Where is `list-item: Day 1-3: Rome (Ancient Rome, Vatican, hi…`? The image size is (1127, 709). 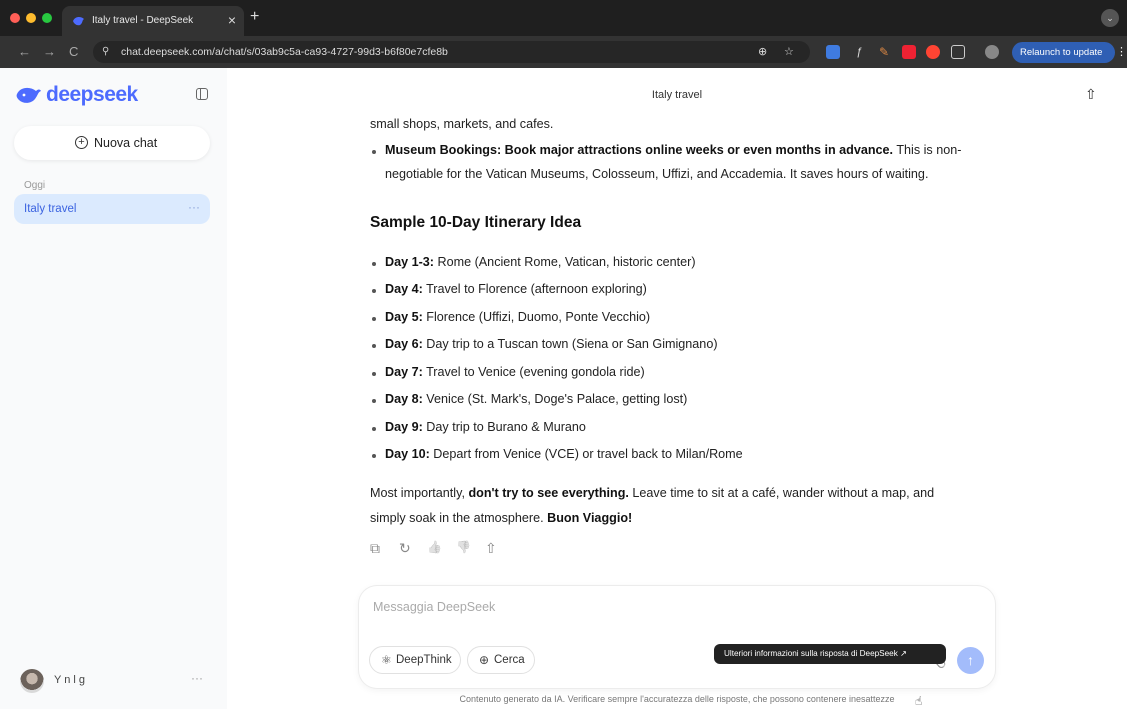
list-item: Day 1-3: Rome (Ancient Rome, Vatican, hi… is located at coordinates (540, 262).